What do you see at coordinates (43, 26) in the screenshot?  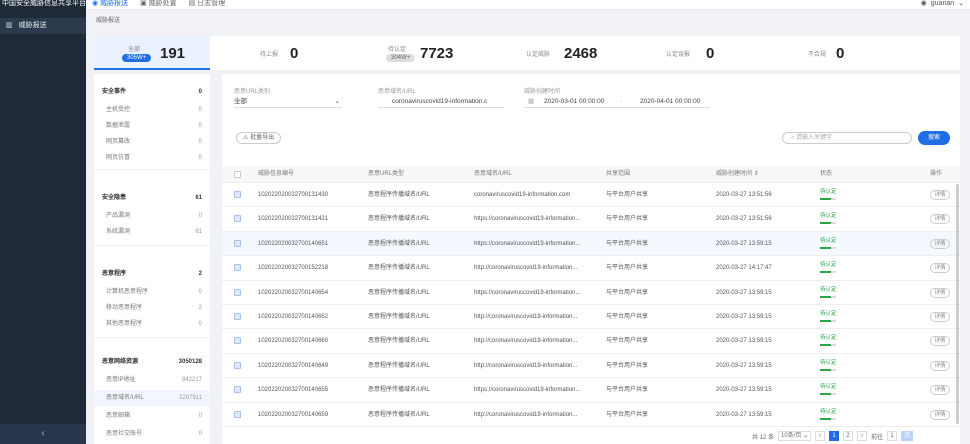 I see `sidebar-item-report: ▥ 威胁报送` at bounding box center [43, 26].